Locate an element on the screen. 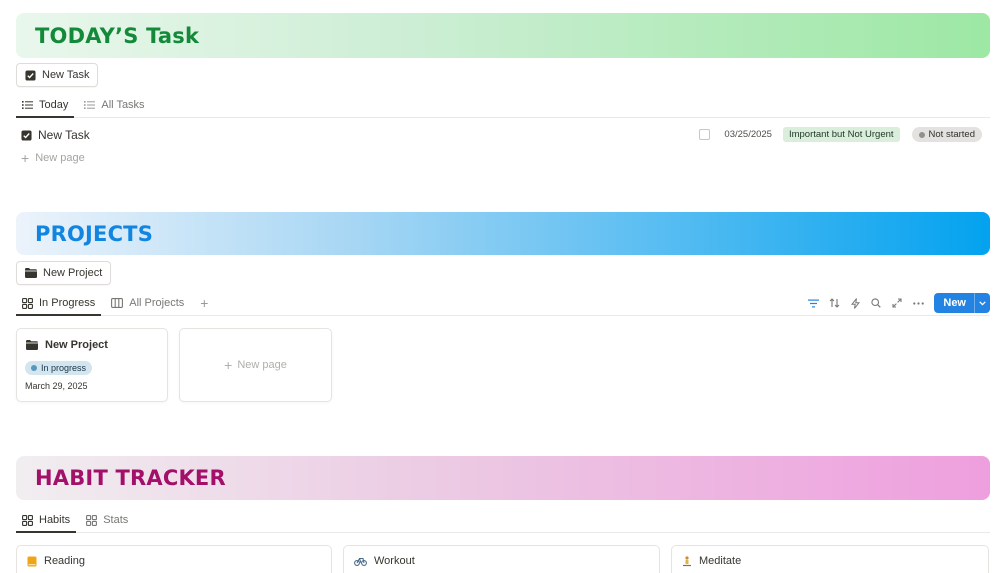  new-task-button: New Task is located at coordinates (57, 75).